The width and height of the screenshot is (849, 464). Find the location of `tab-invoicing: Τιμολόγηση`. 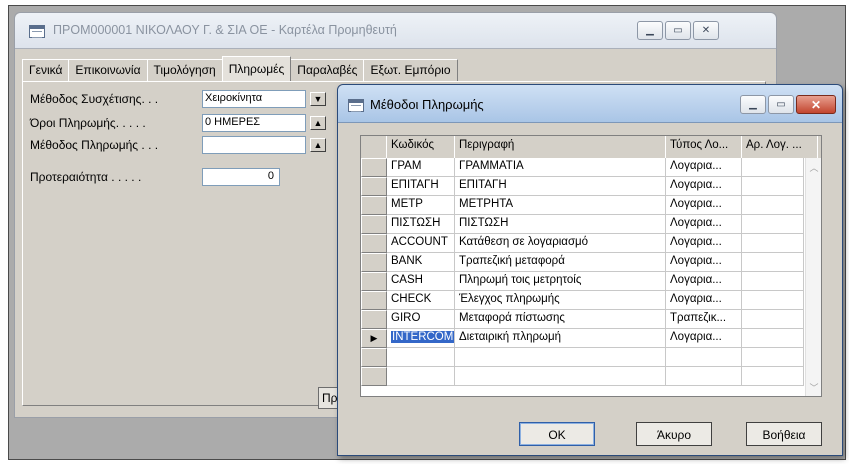

tab-invoicing: Τιμολόγηση is located at coordinates (184, 70).